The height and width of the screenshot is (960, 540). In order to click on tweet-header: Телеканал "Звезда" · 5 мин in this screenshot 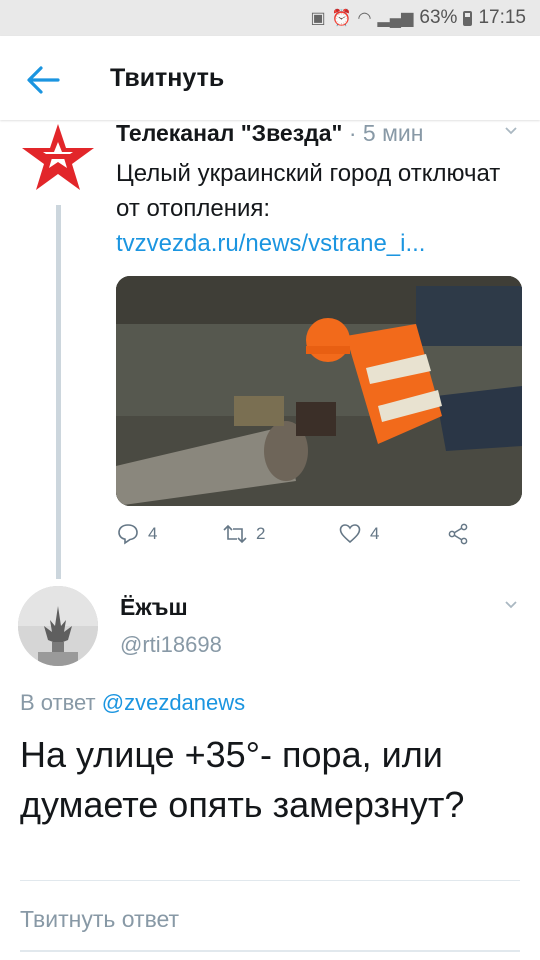, I will do `click(269, 133)`.